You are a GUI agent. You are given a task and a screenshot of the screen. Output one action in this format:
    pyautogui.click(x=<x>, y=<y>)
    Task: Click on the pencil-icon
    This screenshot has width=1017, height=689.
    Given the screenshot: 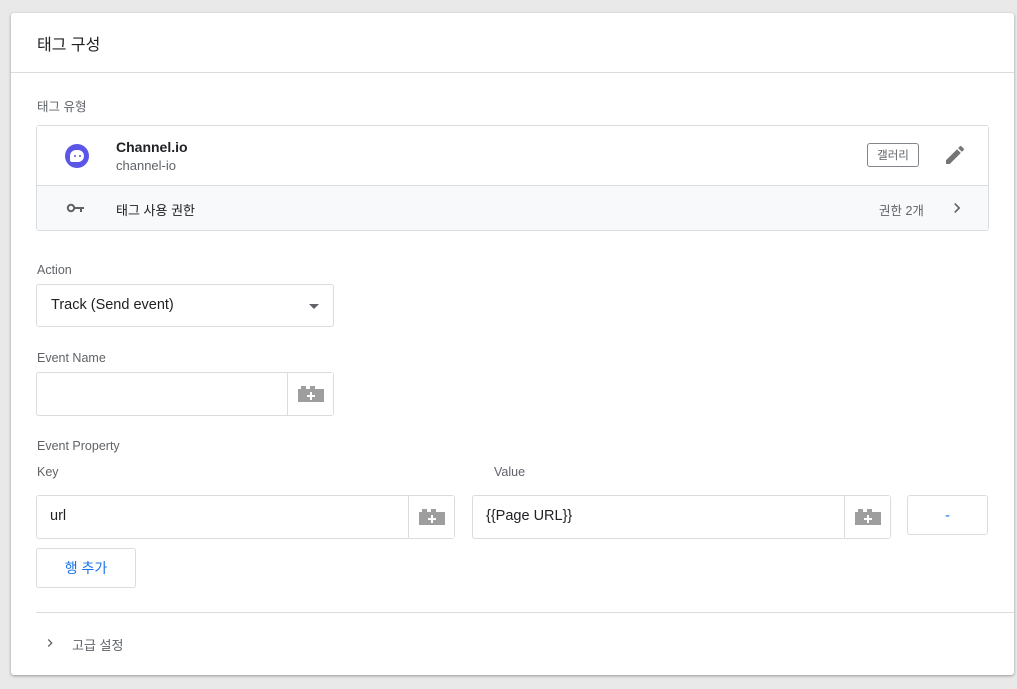 What is the action you would take?
    pyautogui.click(x=955, y=155)
    